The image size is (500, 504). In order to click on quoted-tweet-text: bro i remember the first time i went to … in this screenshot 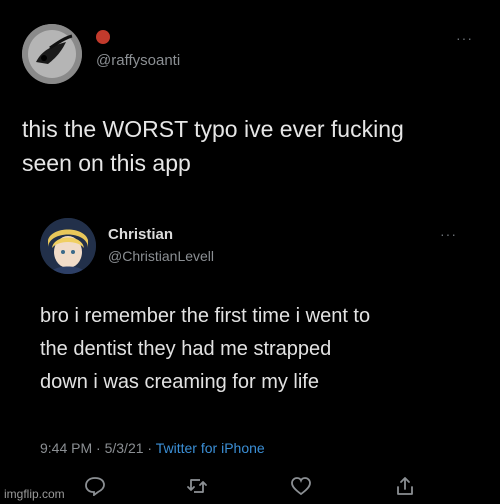, I will do `click(205, 349)`.